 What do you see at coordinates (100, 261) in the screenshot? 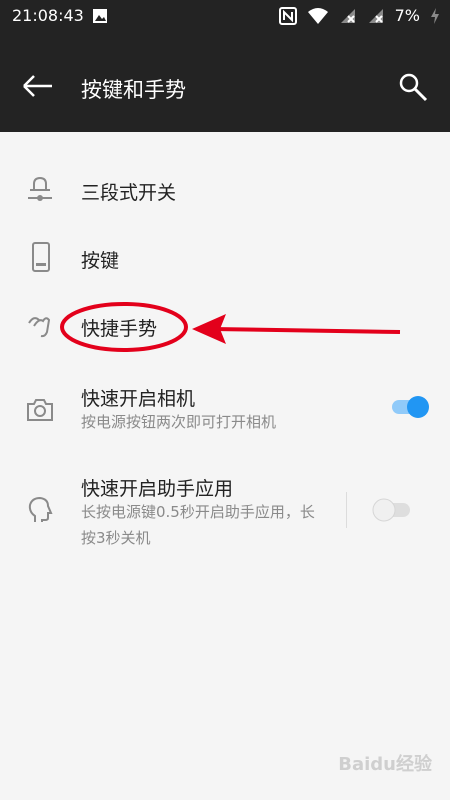
I see `setting-title: 按键` at bounding box center [100, 261].